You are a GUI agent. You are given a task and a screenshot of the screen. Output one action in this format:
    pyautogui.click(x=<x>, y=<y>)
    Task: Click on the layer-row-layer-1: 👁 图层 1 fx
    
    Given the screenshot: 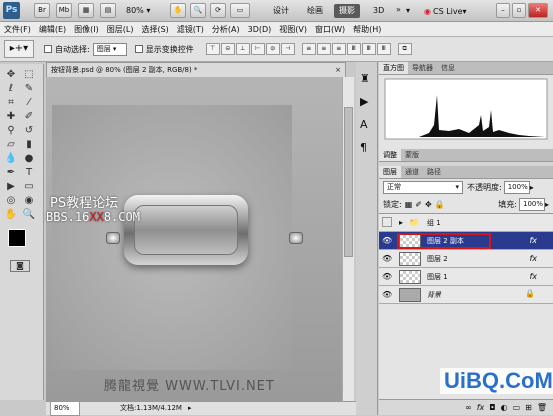 What is the action you would take?
    pyautogui.click(x=466, y=277)
    